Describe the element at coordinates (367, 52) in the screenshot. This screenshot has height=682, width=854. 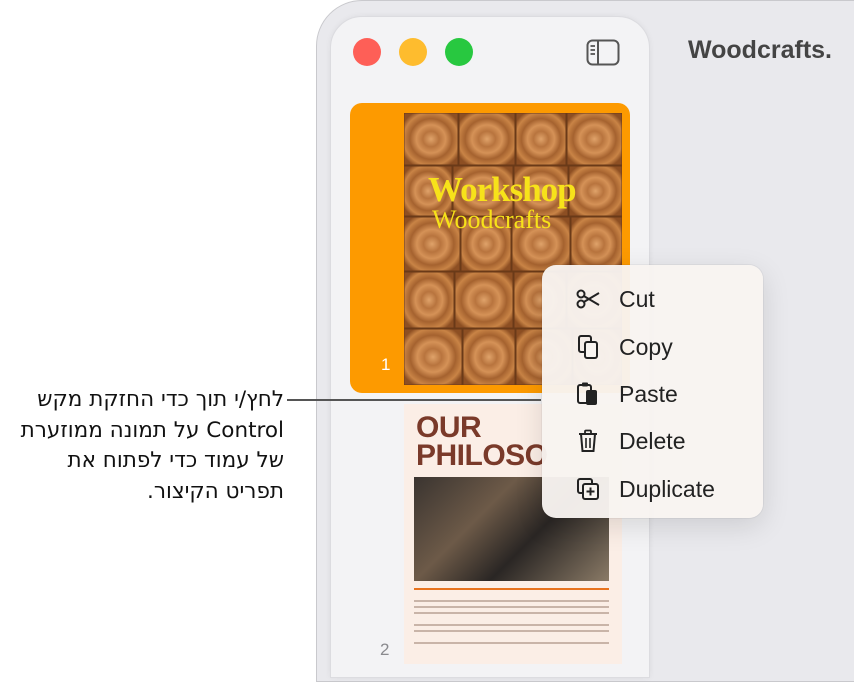
I see `close-window-button` at that location.